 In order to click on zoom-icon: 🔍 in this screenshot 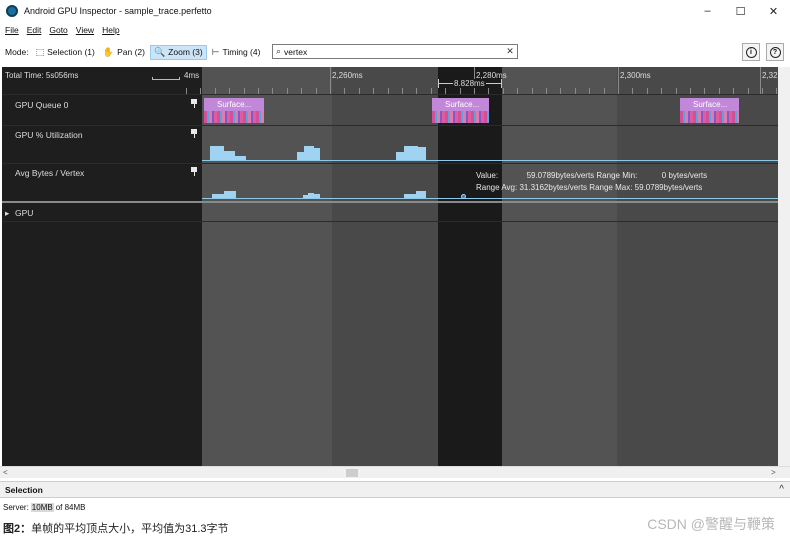, I will do `click(159, 51)`.